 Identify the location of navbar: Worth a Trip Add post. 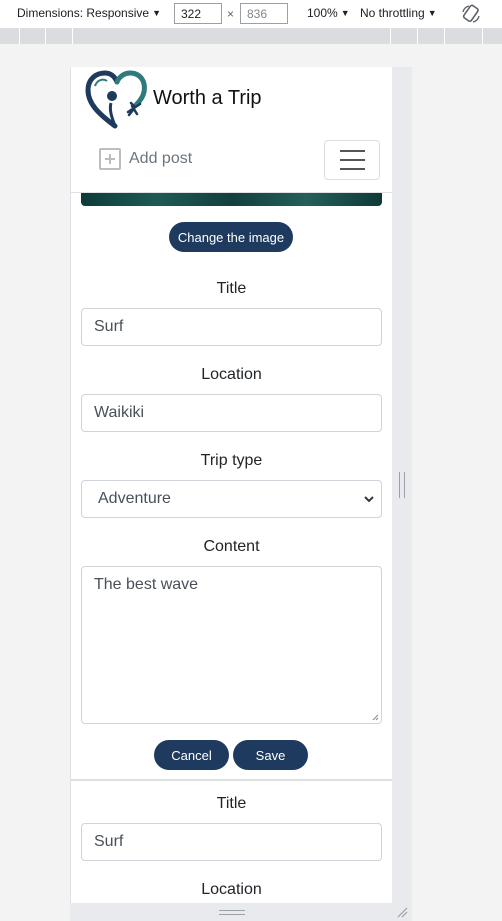
(231, 130).